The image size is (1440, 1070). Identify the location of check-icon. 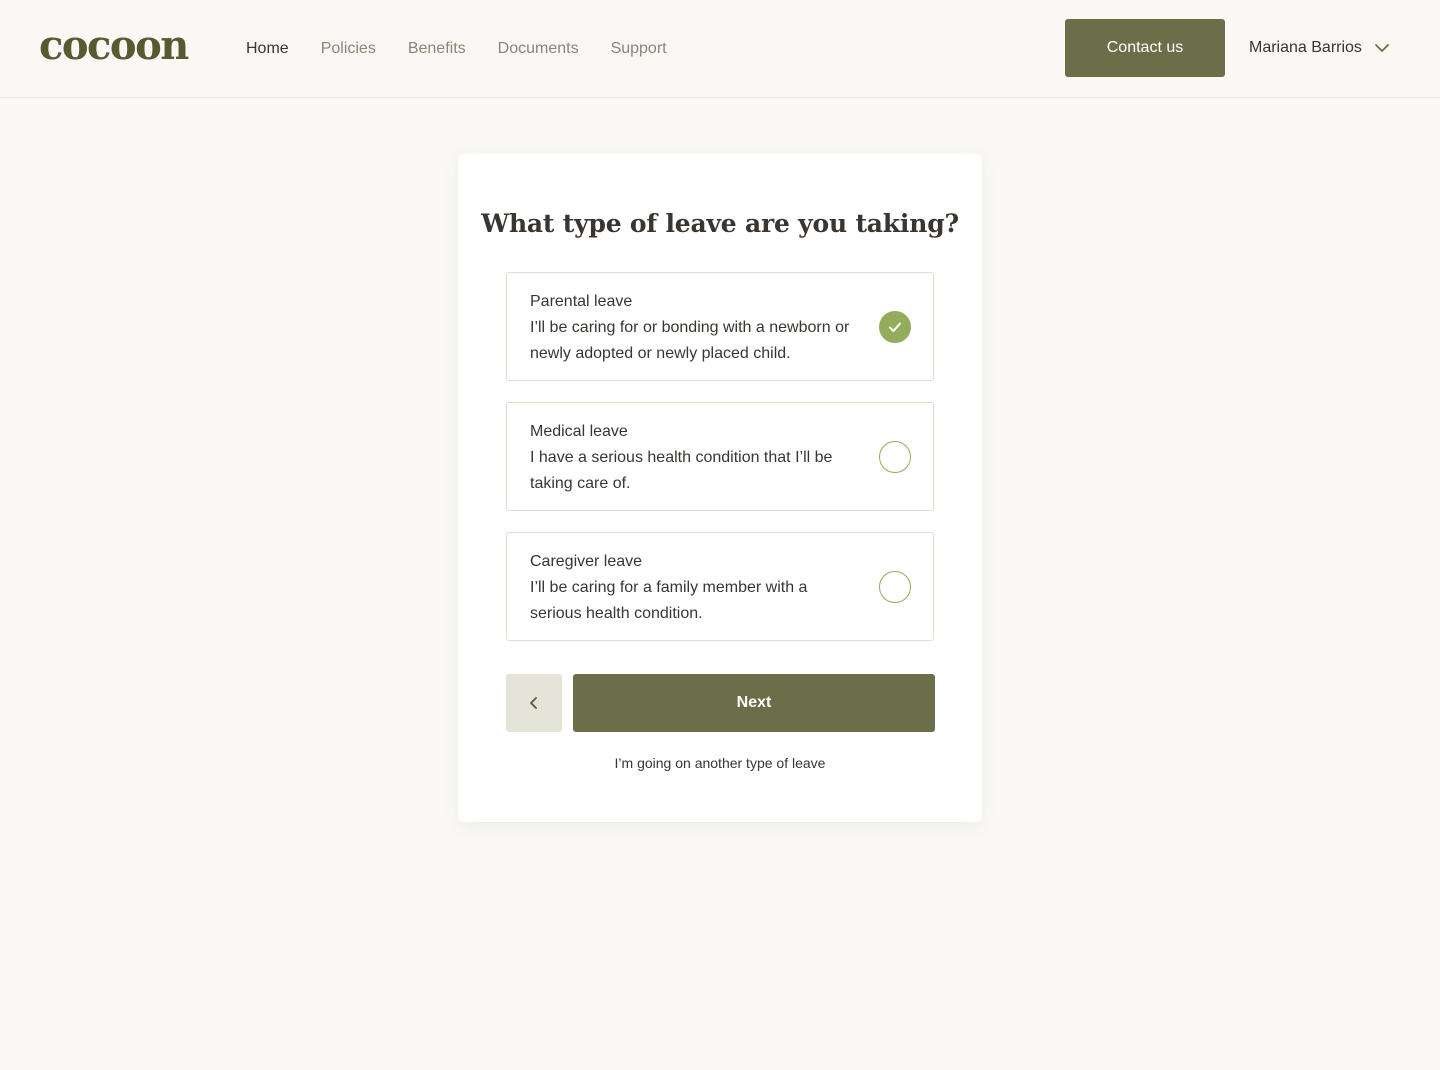
(895, 327).